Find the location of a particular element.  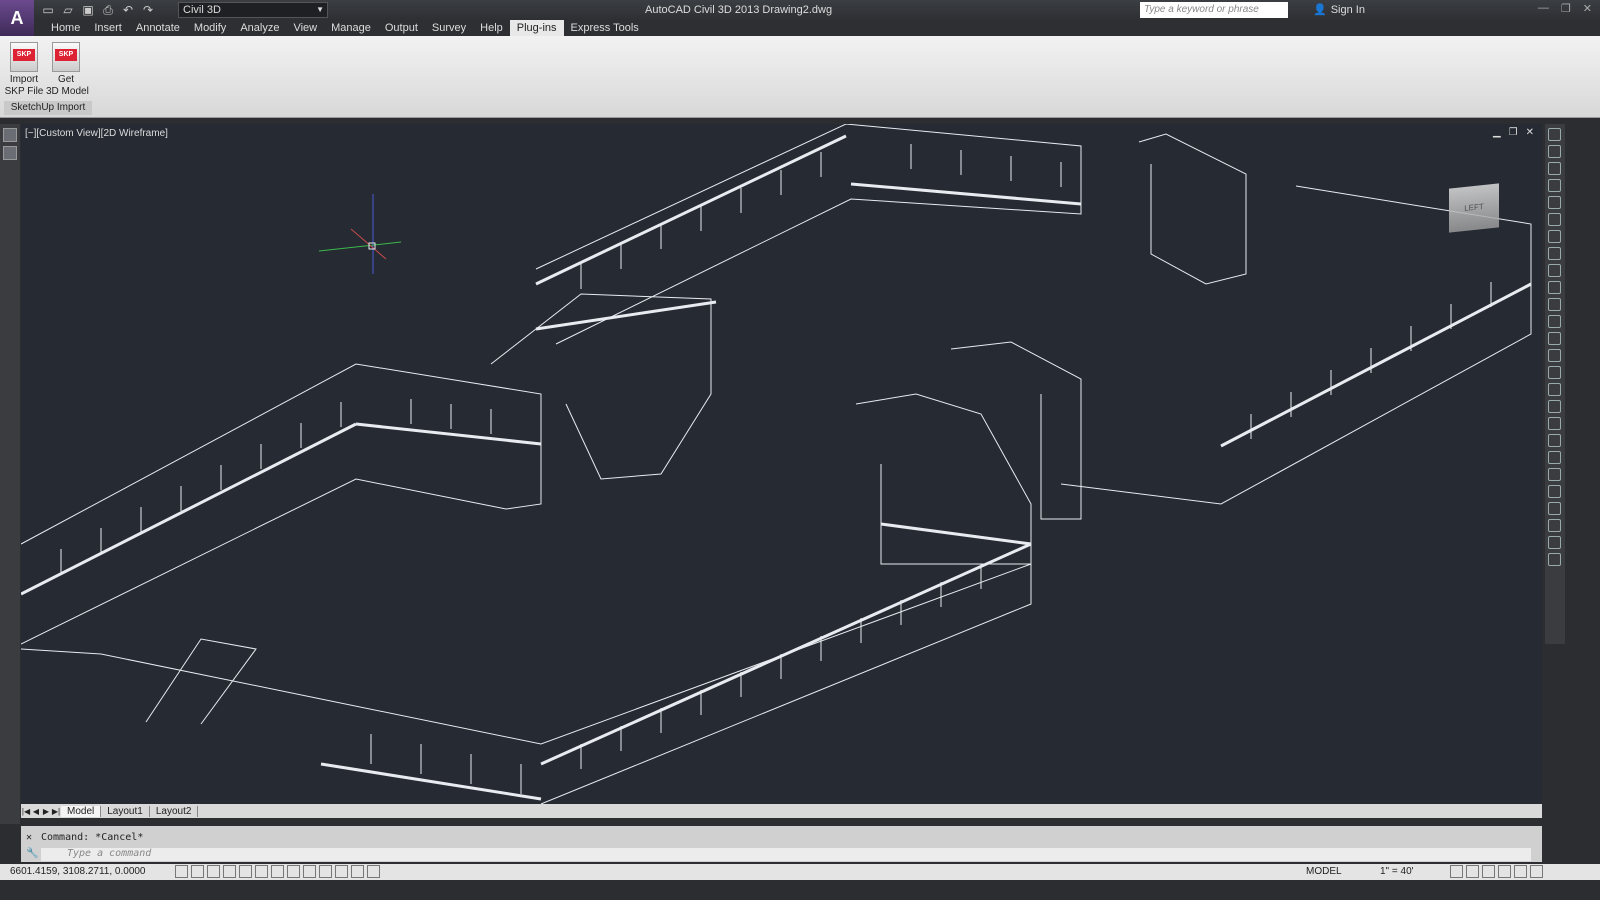

tool-palette-icon is located at coordinates (10, 135).